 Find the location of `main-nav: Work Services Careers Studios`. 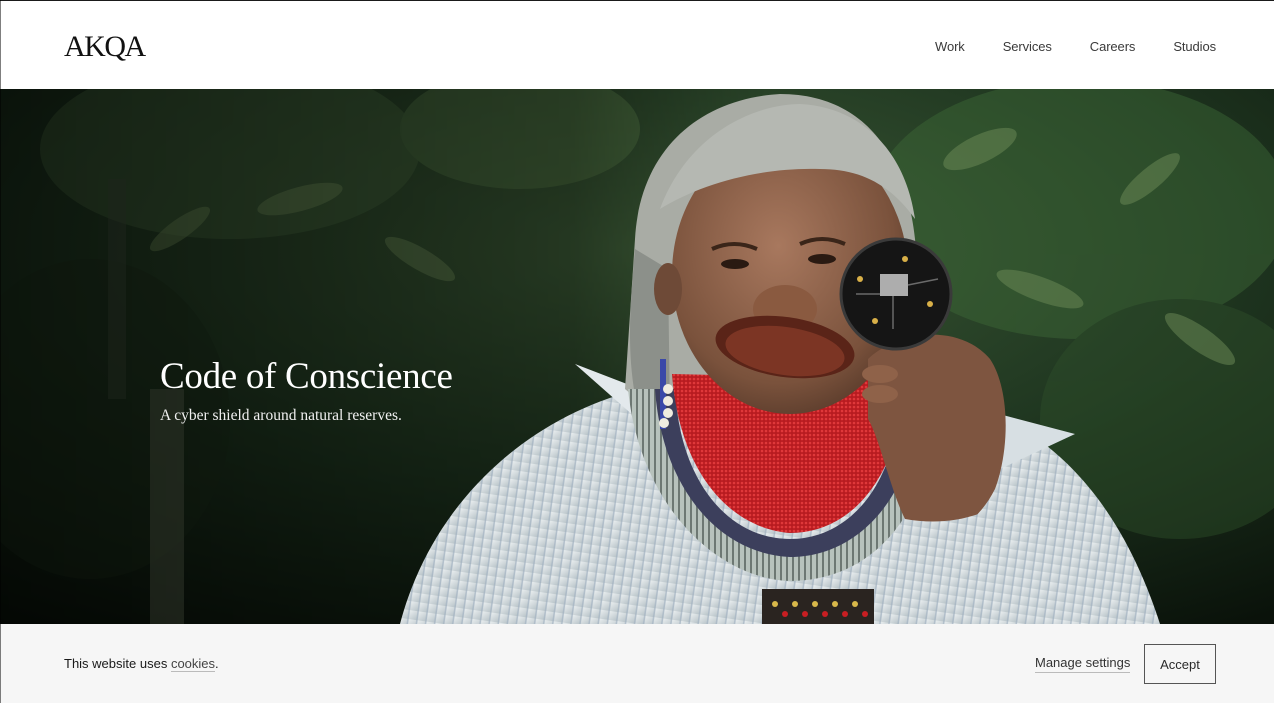

main-nav: Work Services Careers Studios is located at coordinates (1075, 47).